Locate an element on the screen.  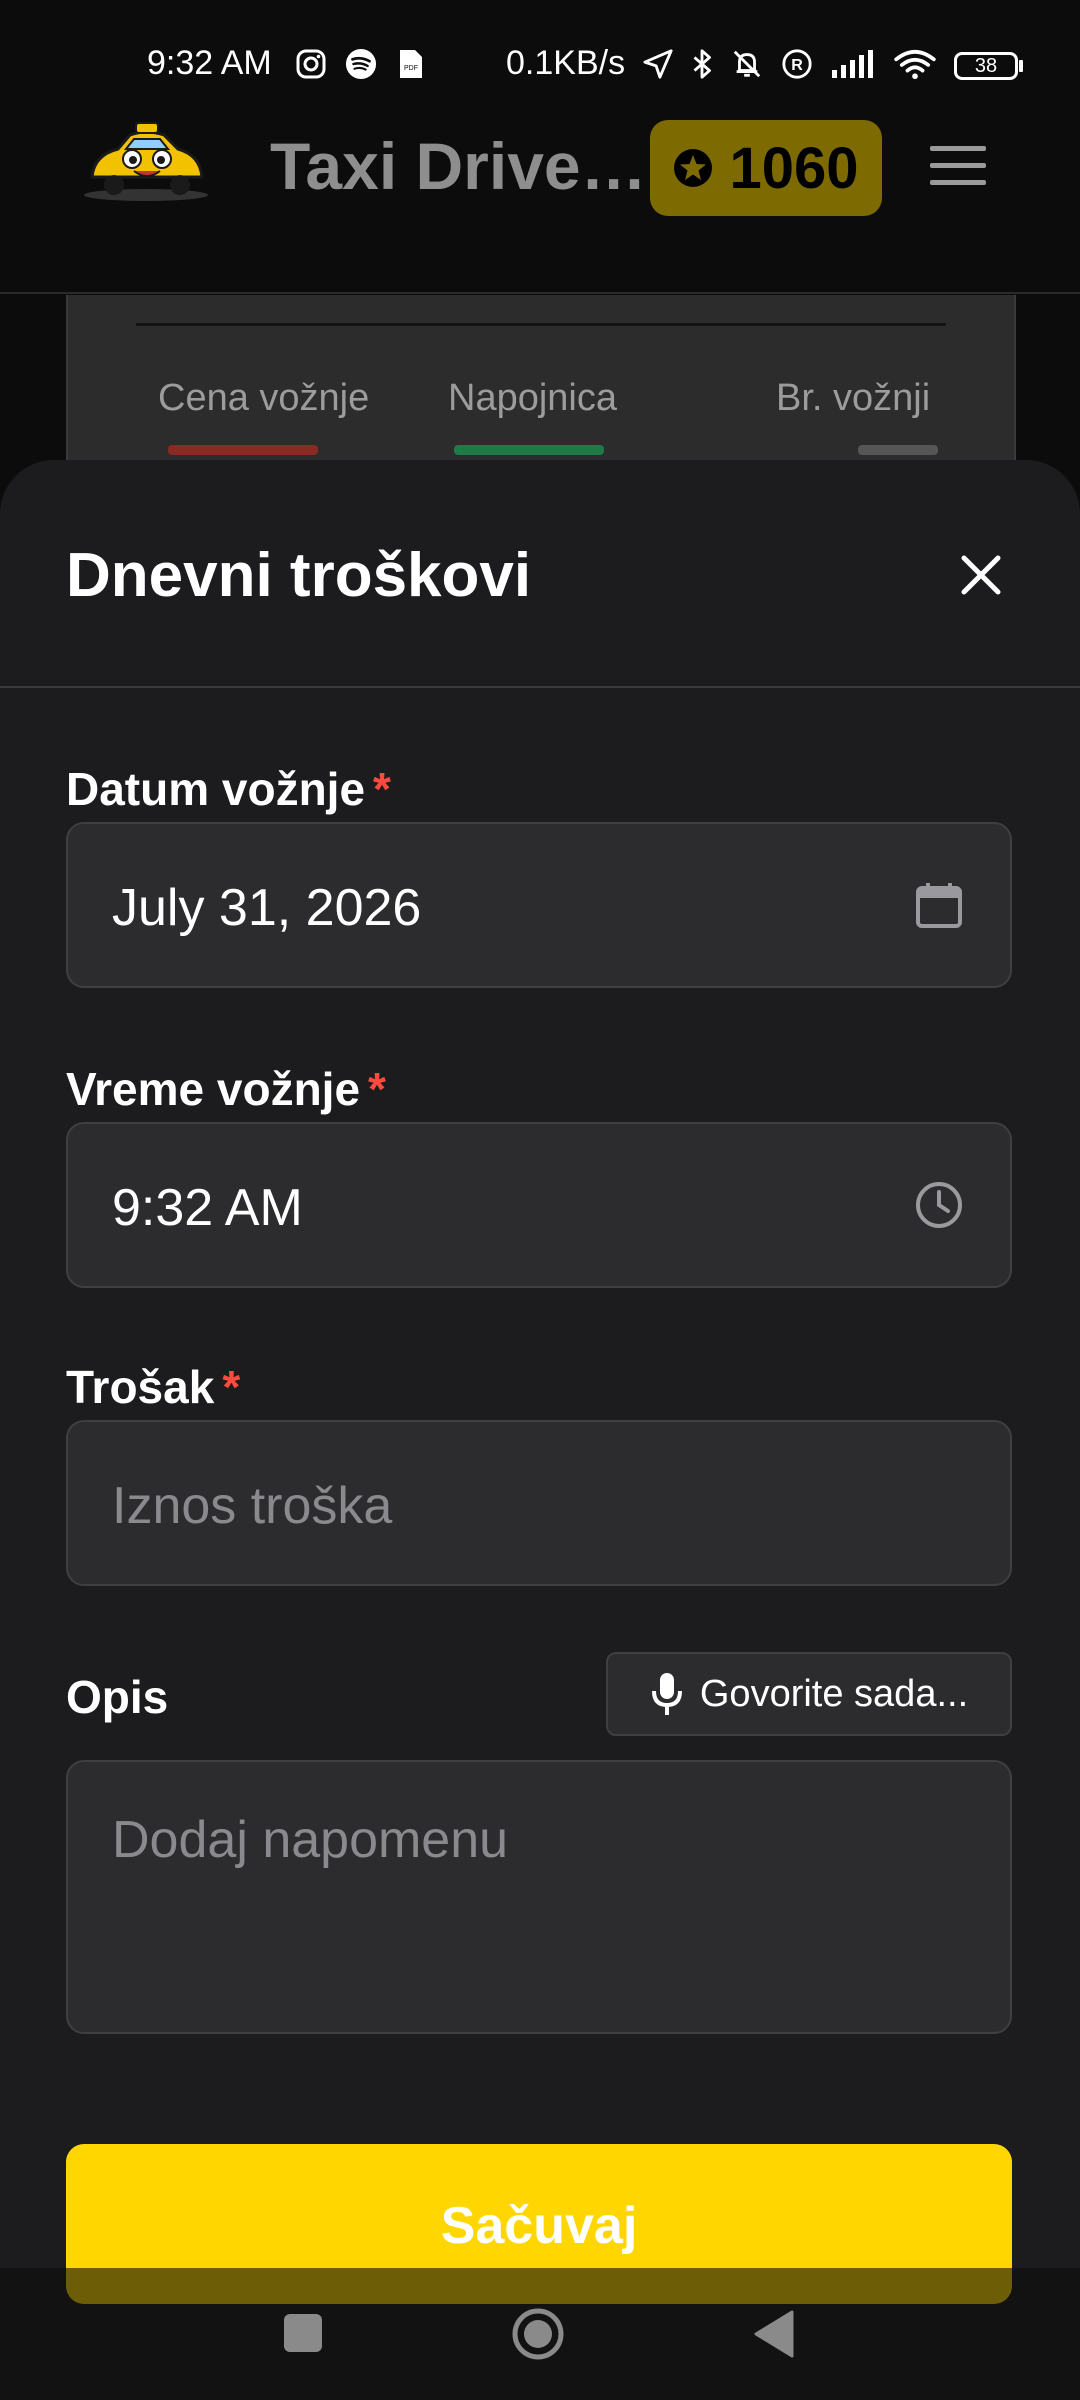
date-value: July 31, 2026 is located at coordinates (267, 908).